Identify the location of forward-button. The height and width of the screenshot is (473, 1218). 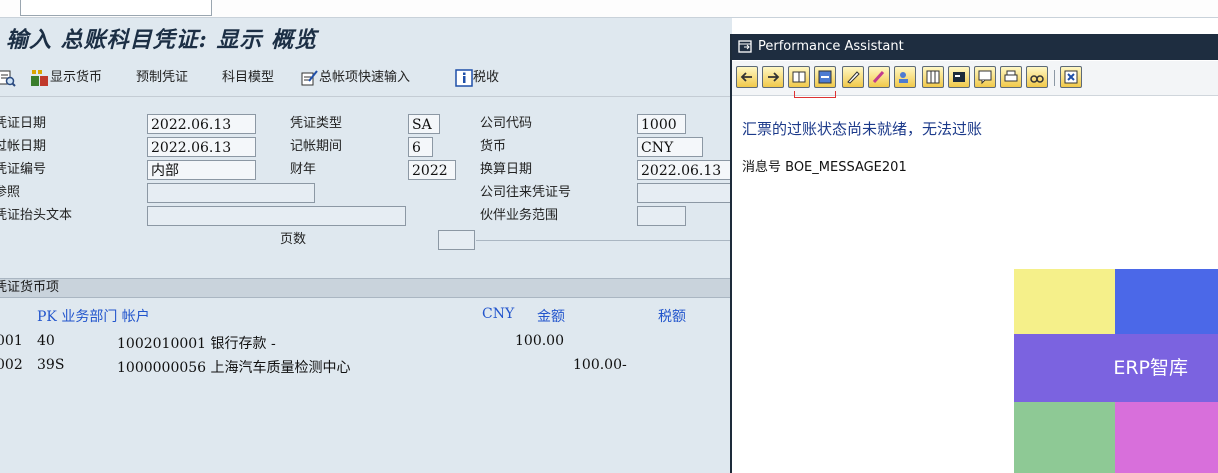
(773, 77).